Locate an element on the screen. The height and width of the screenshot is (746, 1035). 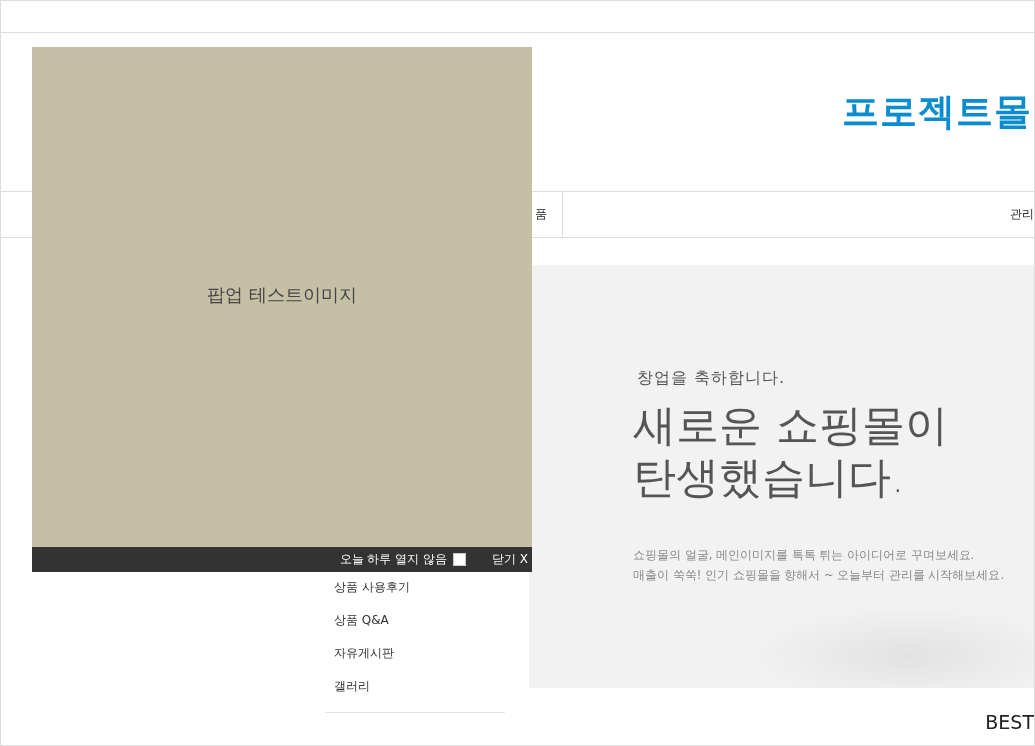
dont-show-checkbox is located at coordinates (459, 559).